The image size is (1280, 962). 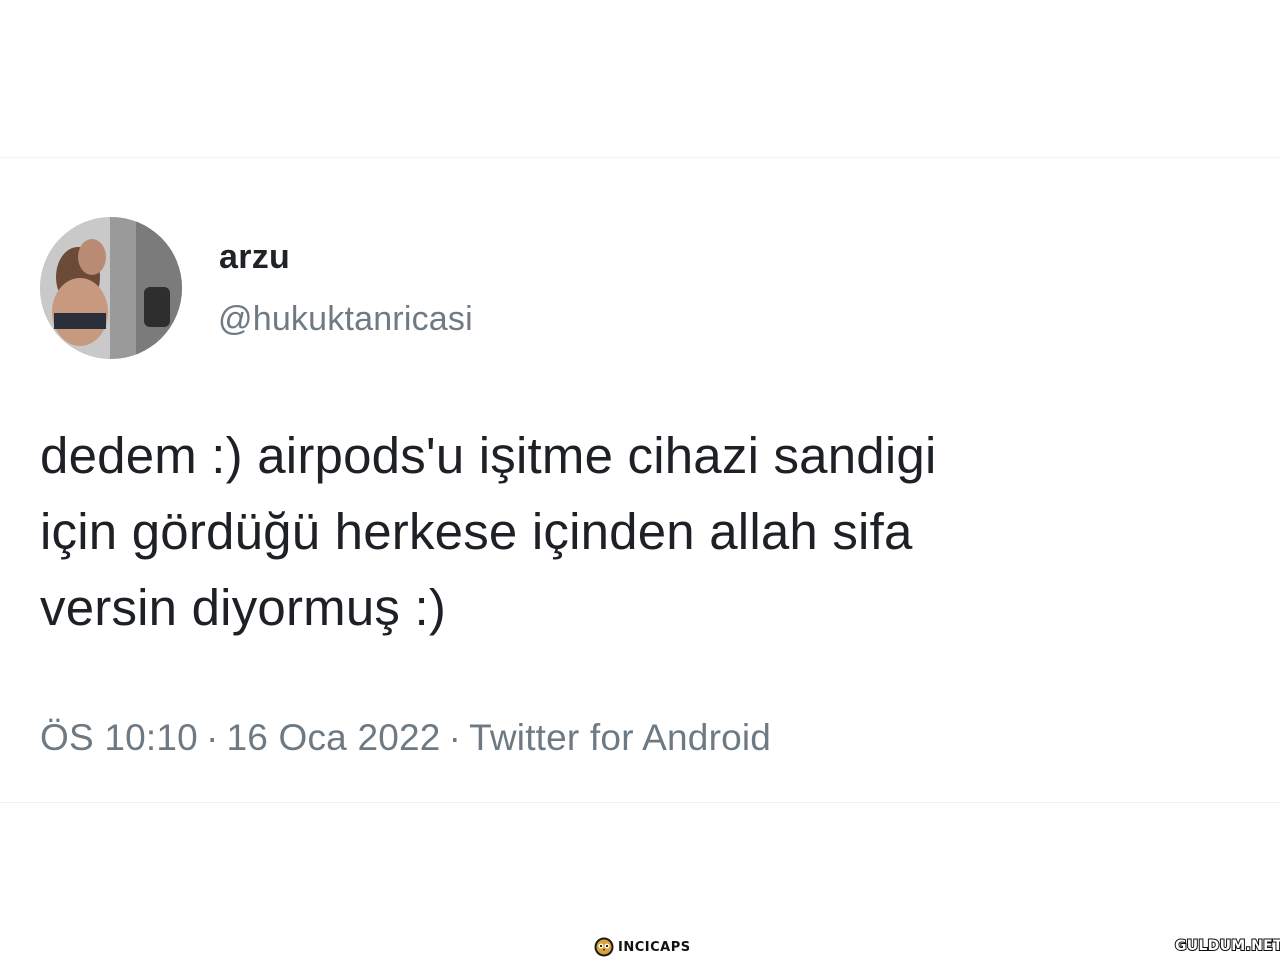 I want to click on watermark-left-text: INCICAPS, so click(x=654, y=947).